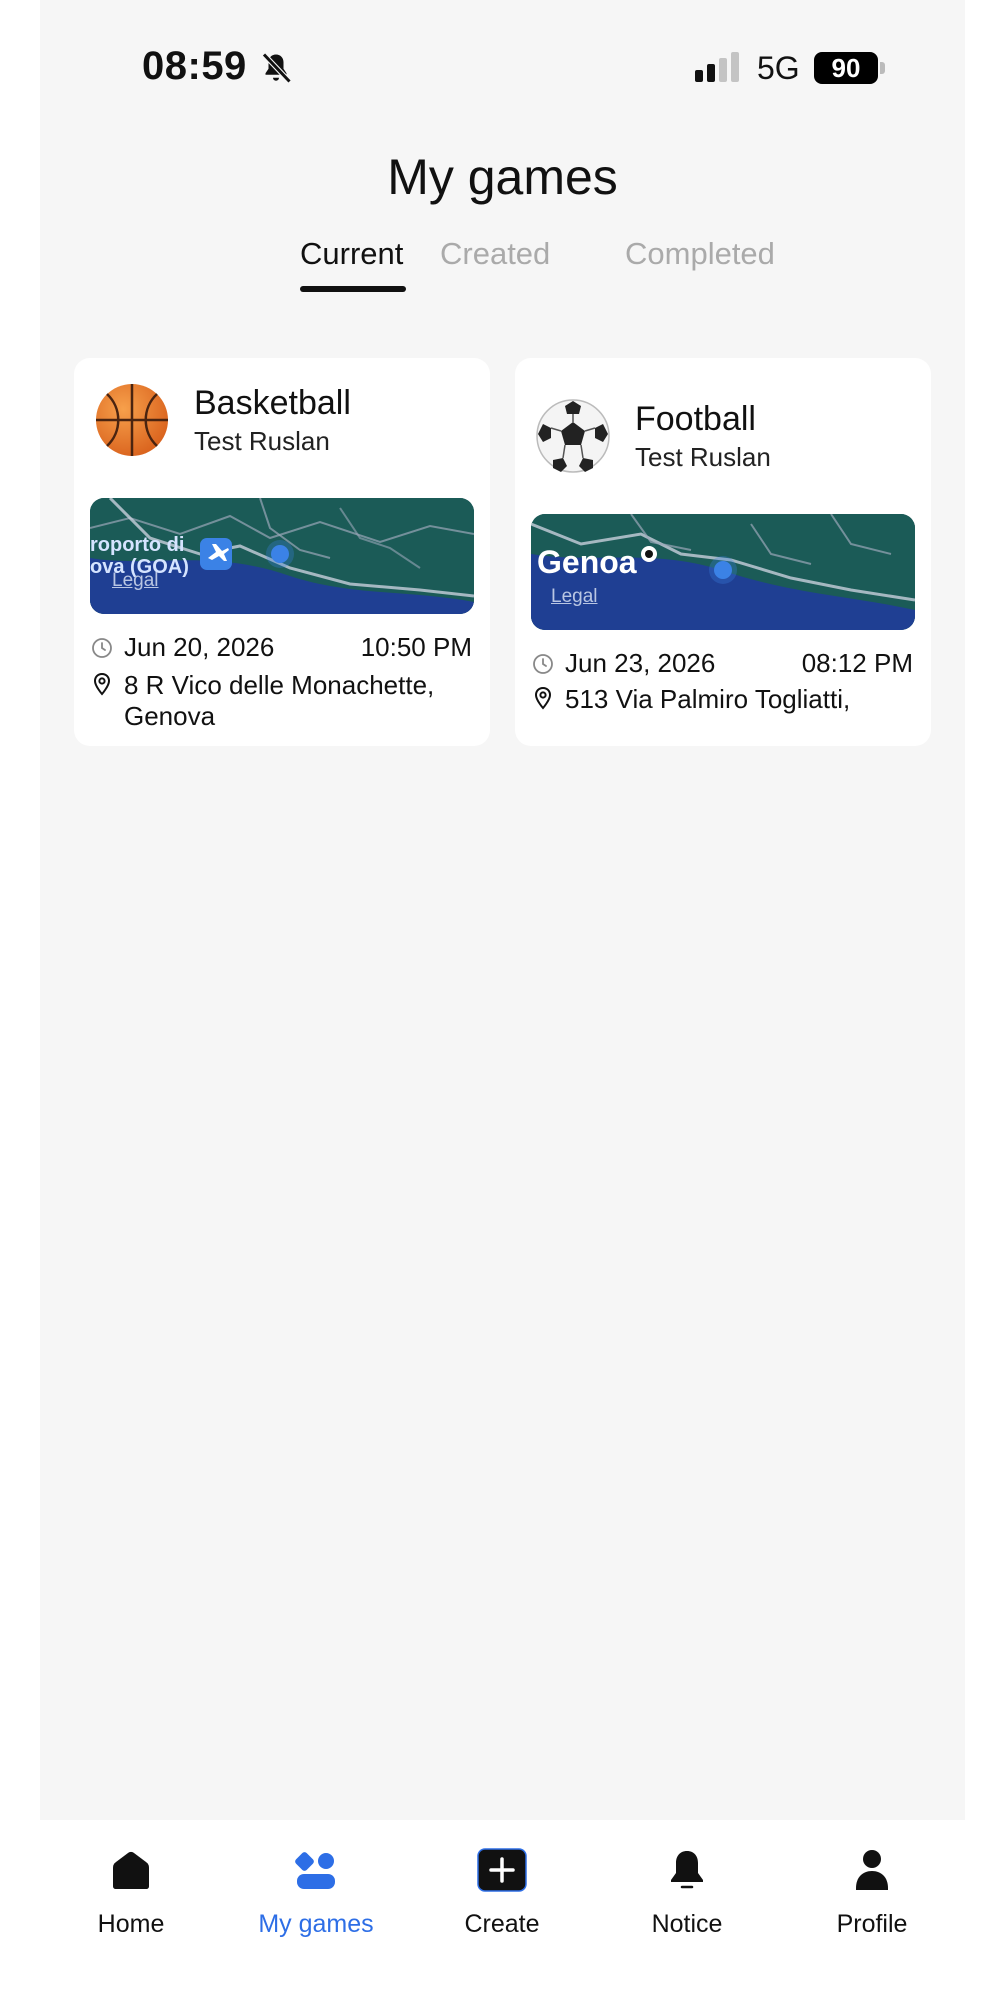 Image resolution: width=1000 pixels, height=2000 pixels. What do you see at coordinates (882, 68) in the screenshot?
I see `battery-cap` at bounding box center [882, 68].